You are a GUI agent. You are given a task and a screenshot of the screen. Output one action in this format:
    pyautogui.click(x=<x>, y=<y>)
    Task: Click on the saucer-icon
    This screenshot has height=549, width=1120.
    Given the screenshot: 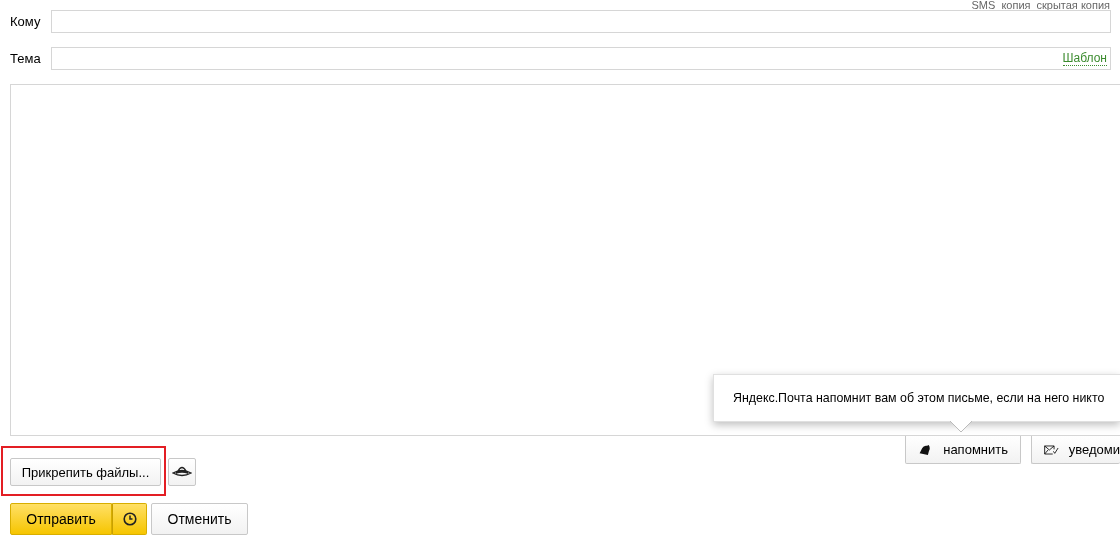 What is the action you would take?
    pyautogui.click(x=182, y=472)
    